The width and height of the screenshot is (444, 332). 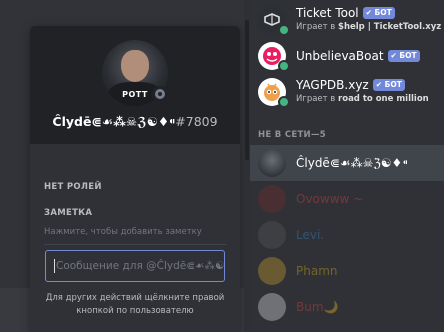 What do you see at coordinates (68, 213) in the screenshot?
I see `note-title: ЗАМЕТКА` at bounding box center [68, 213].